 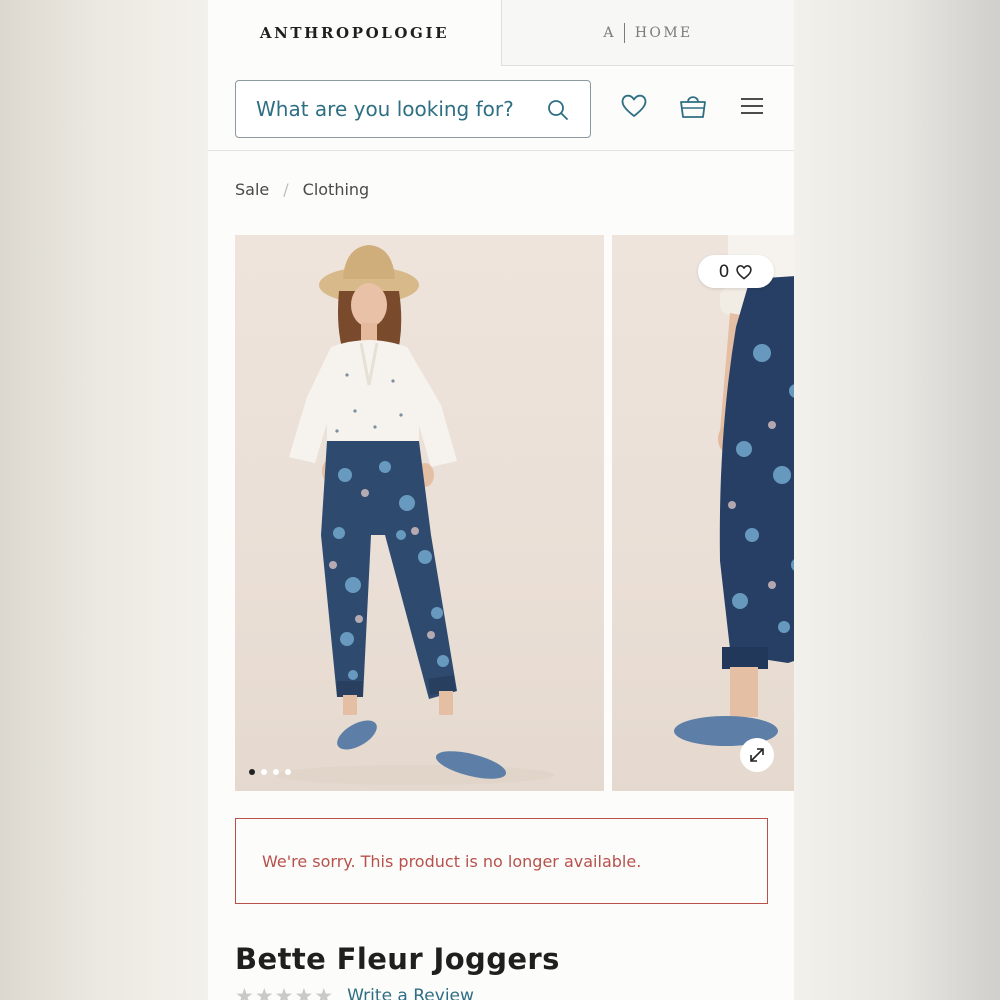 I want to click on product-rating: ★ ★ ★ ★ ★ Write a Review, so click(x=354, y=992).